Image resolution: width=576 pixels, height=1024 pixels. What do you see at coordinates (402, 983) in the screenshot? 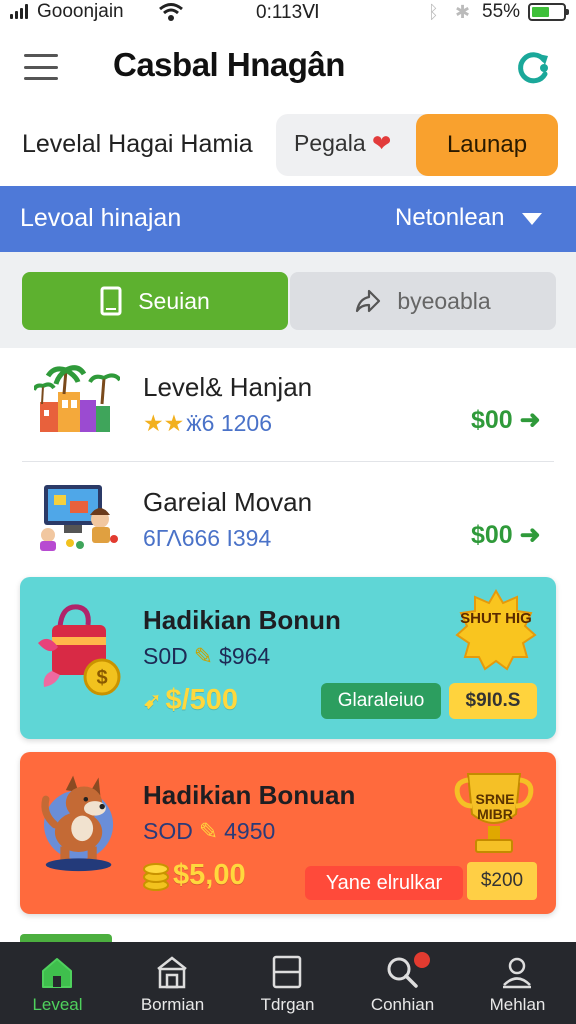
I see `nav-conhian: Conhian` at bounding box center [402, 983].